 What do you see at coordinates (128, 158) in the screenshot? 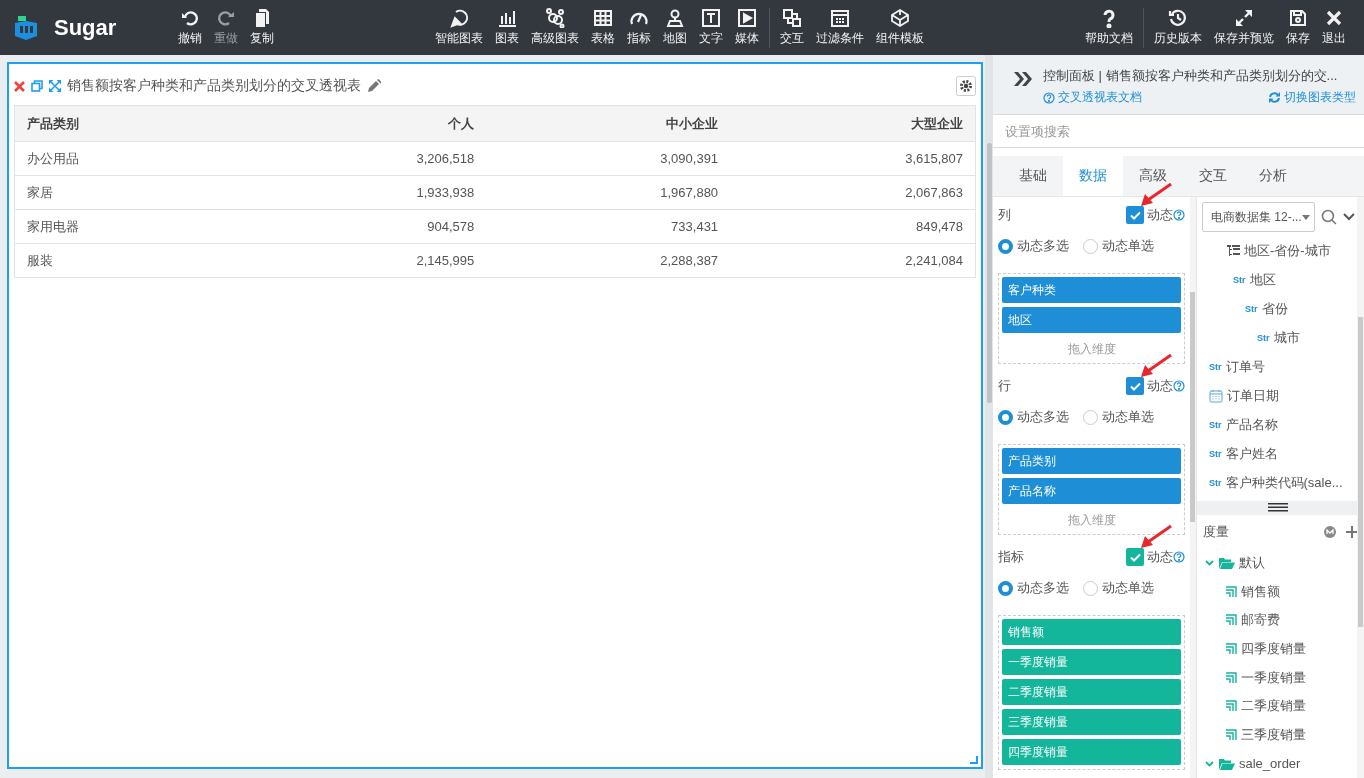
I see `table-cell: 办公用品` at bounding box center [128, 158].